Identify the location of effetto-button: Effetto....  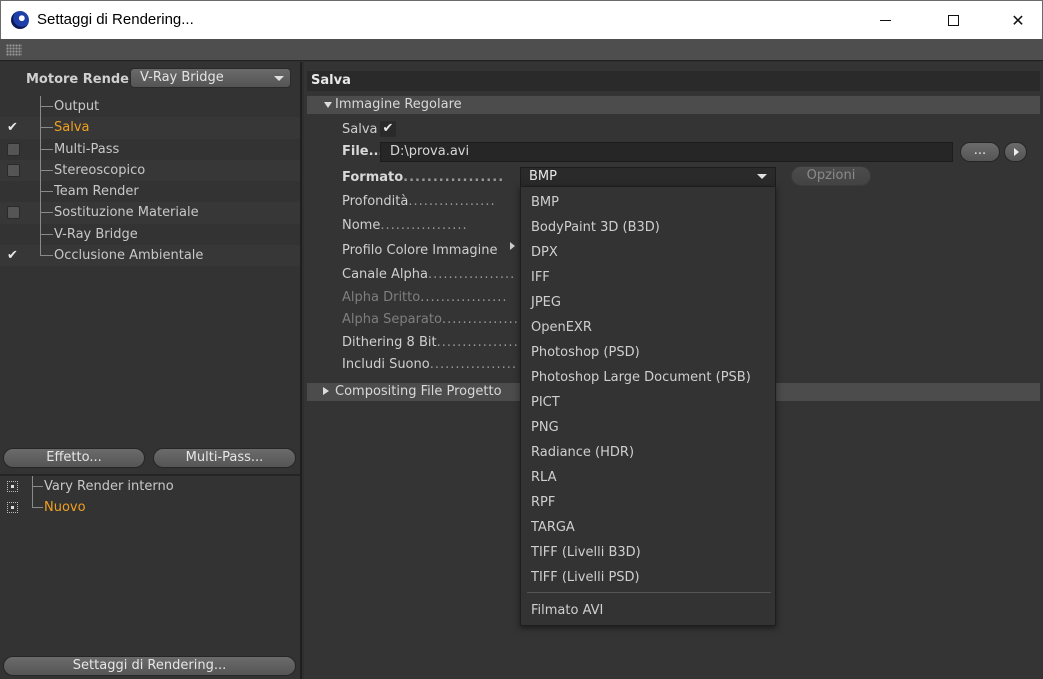
(74, 458).